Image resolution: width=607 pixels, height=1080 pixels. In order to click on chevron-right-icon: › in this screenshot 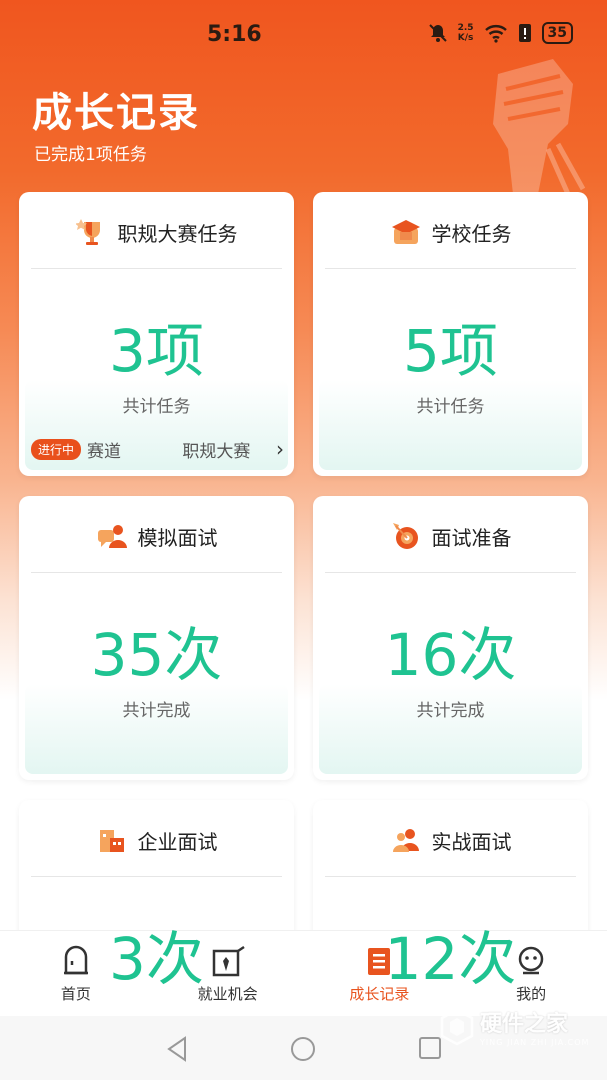, I will do `click(280, 449)`.